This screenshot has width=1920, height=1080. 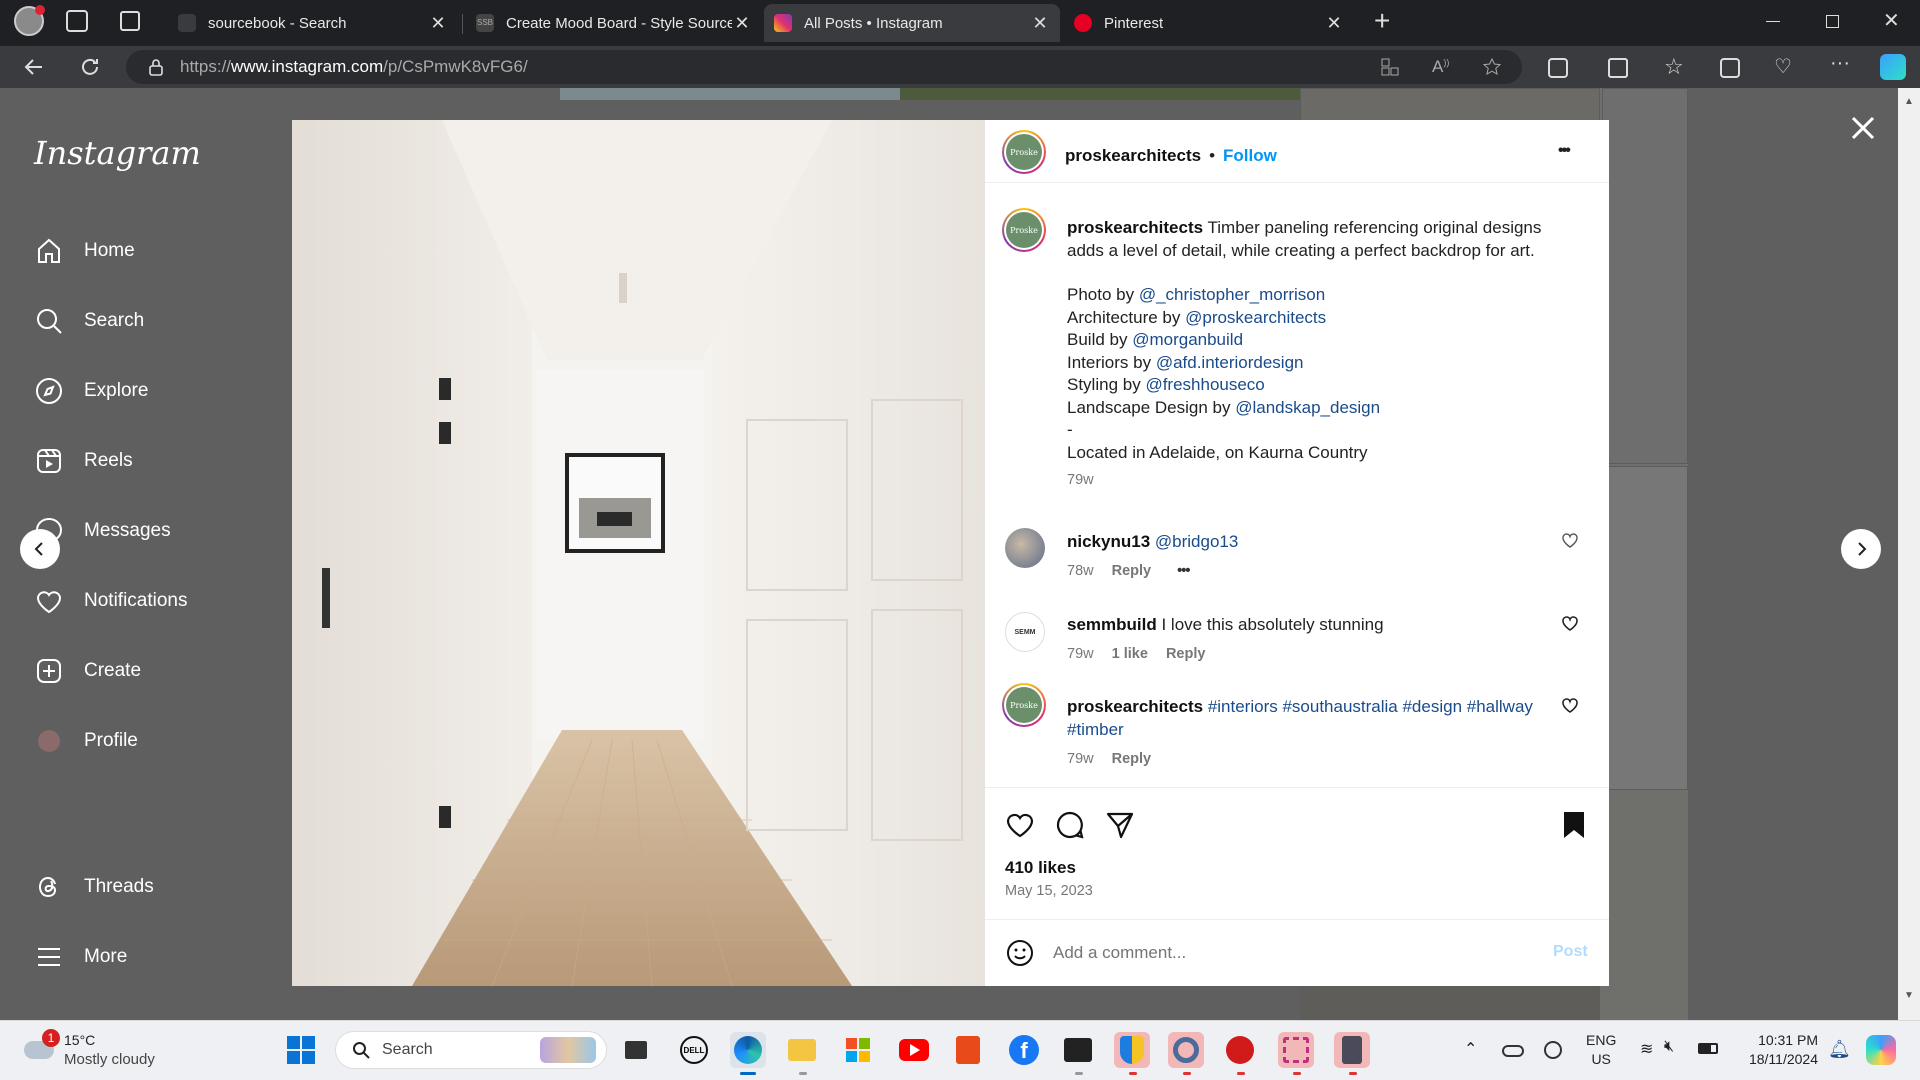 What do you see at coordinates (86, 741) in the screenshot?
I see `nav-profile: Profile` at bounding box center [86, 741].